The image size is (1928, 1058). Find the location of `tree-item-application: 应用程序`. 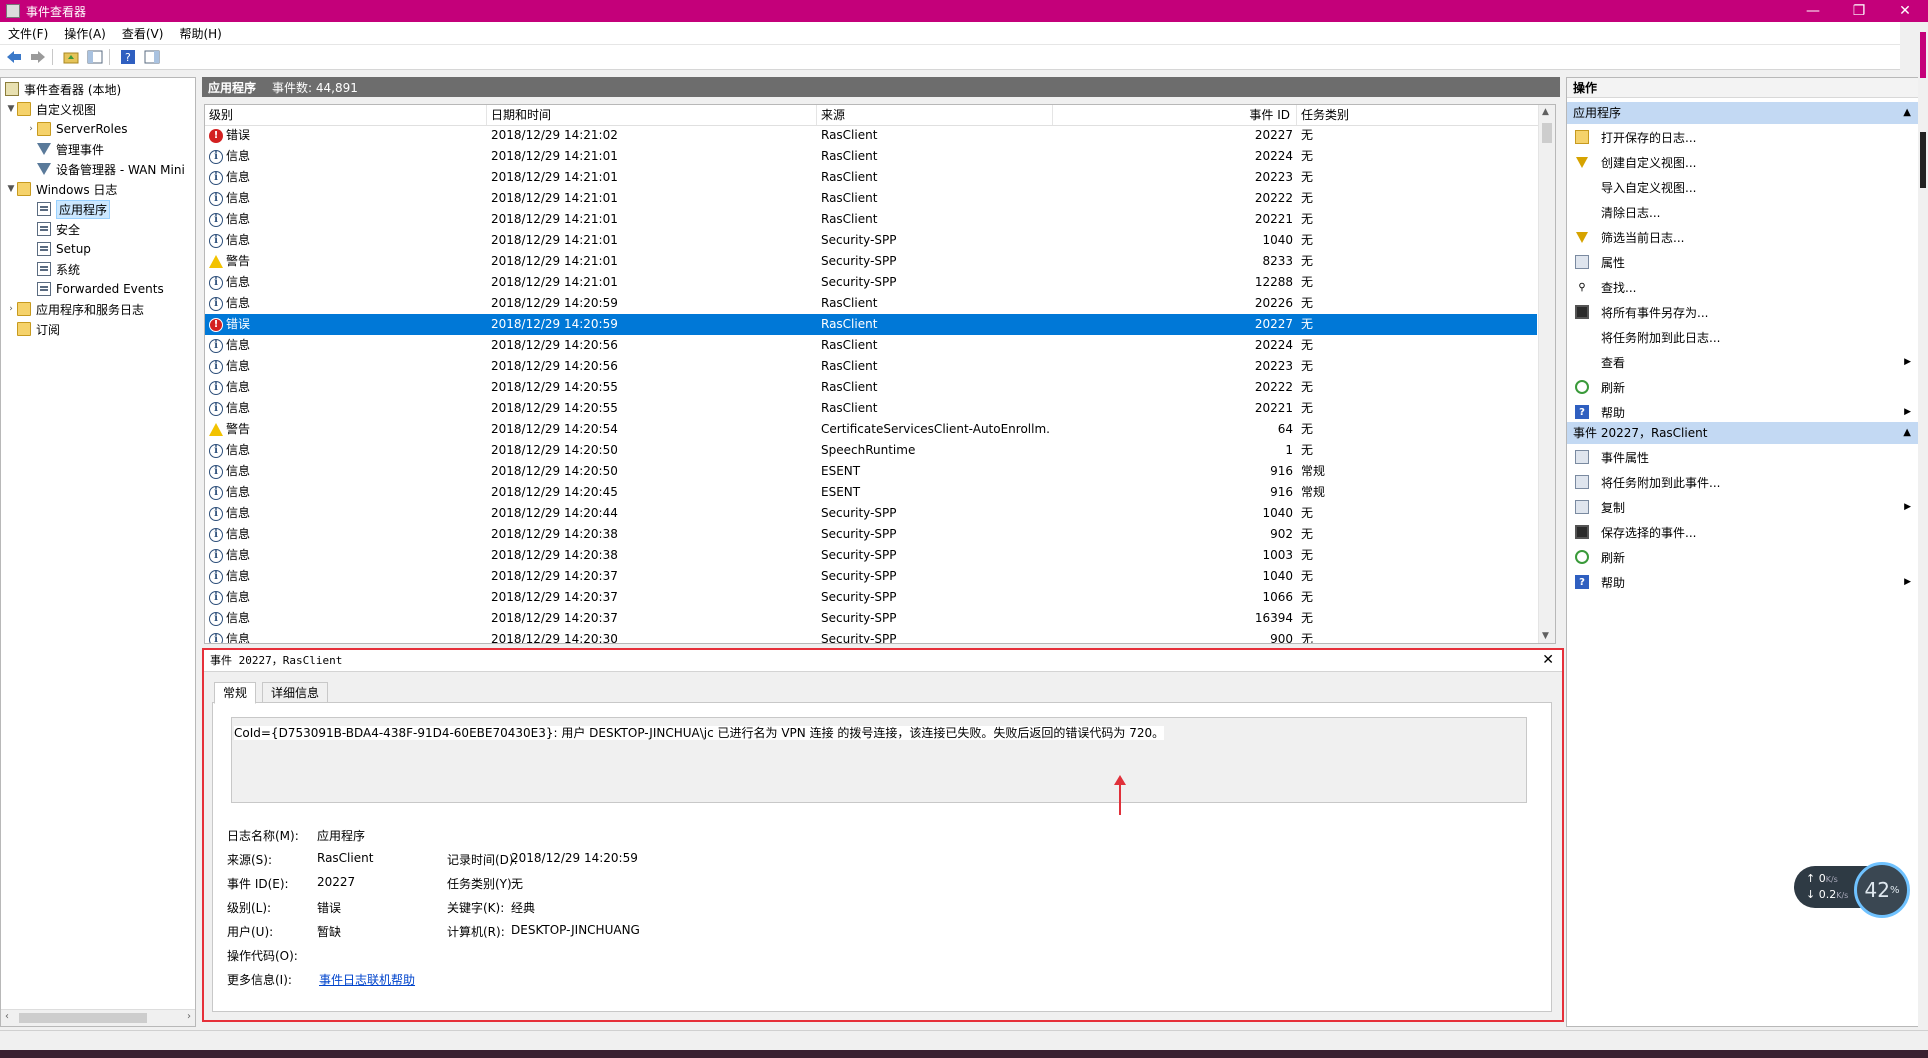

tree-item-application: 应用程序 is located at coordinates (74, 209).